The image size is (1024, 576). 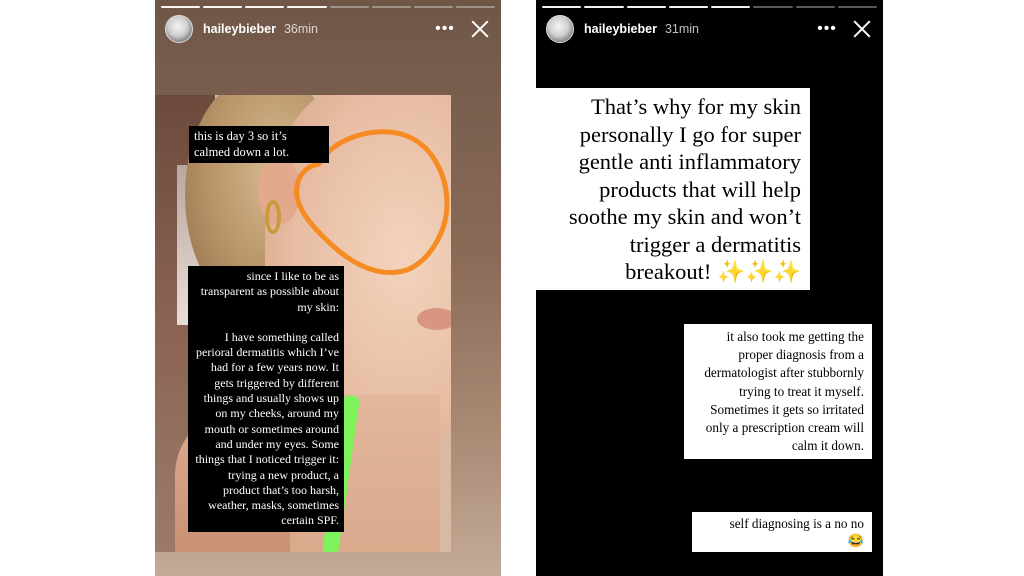 I want to click on caption-day-3-text: this is day 3 so it’s calmed down a lot., so click(x=242, y=144).